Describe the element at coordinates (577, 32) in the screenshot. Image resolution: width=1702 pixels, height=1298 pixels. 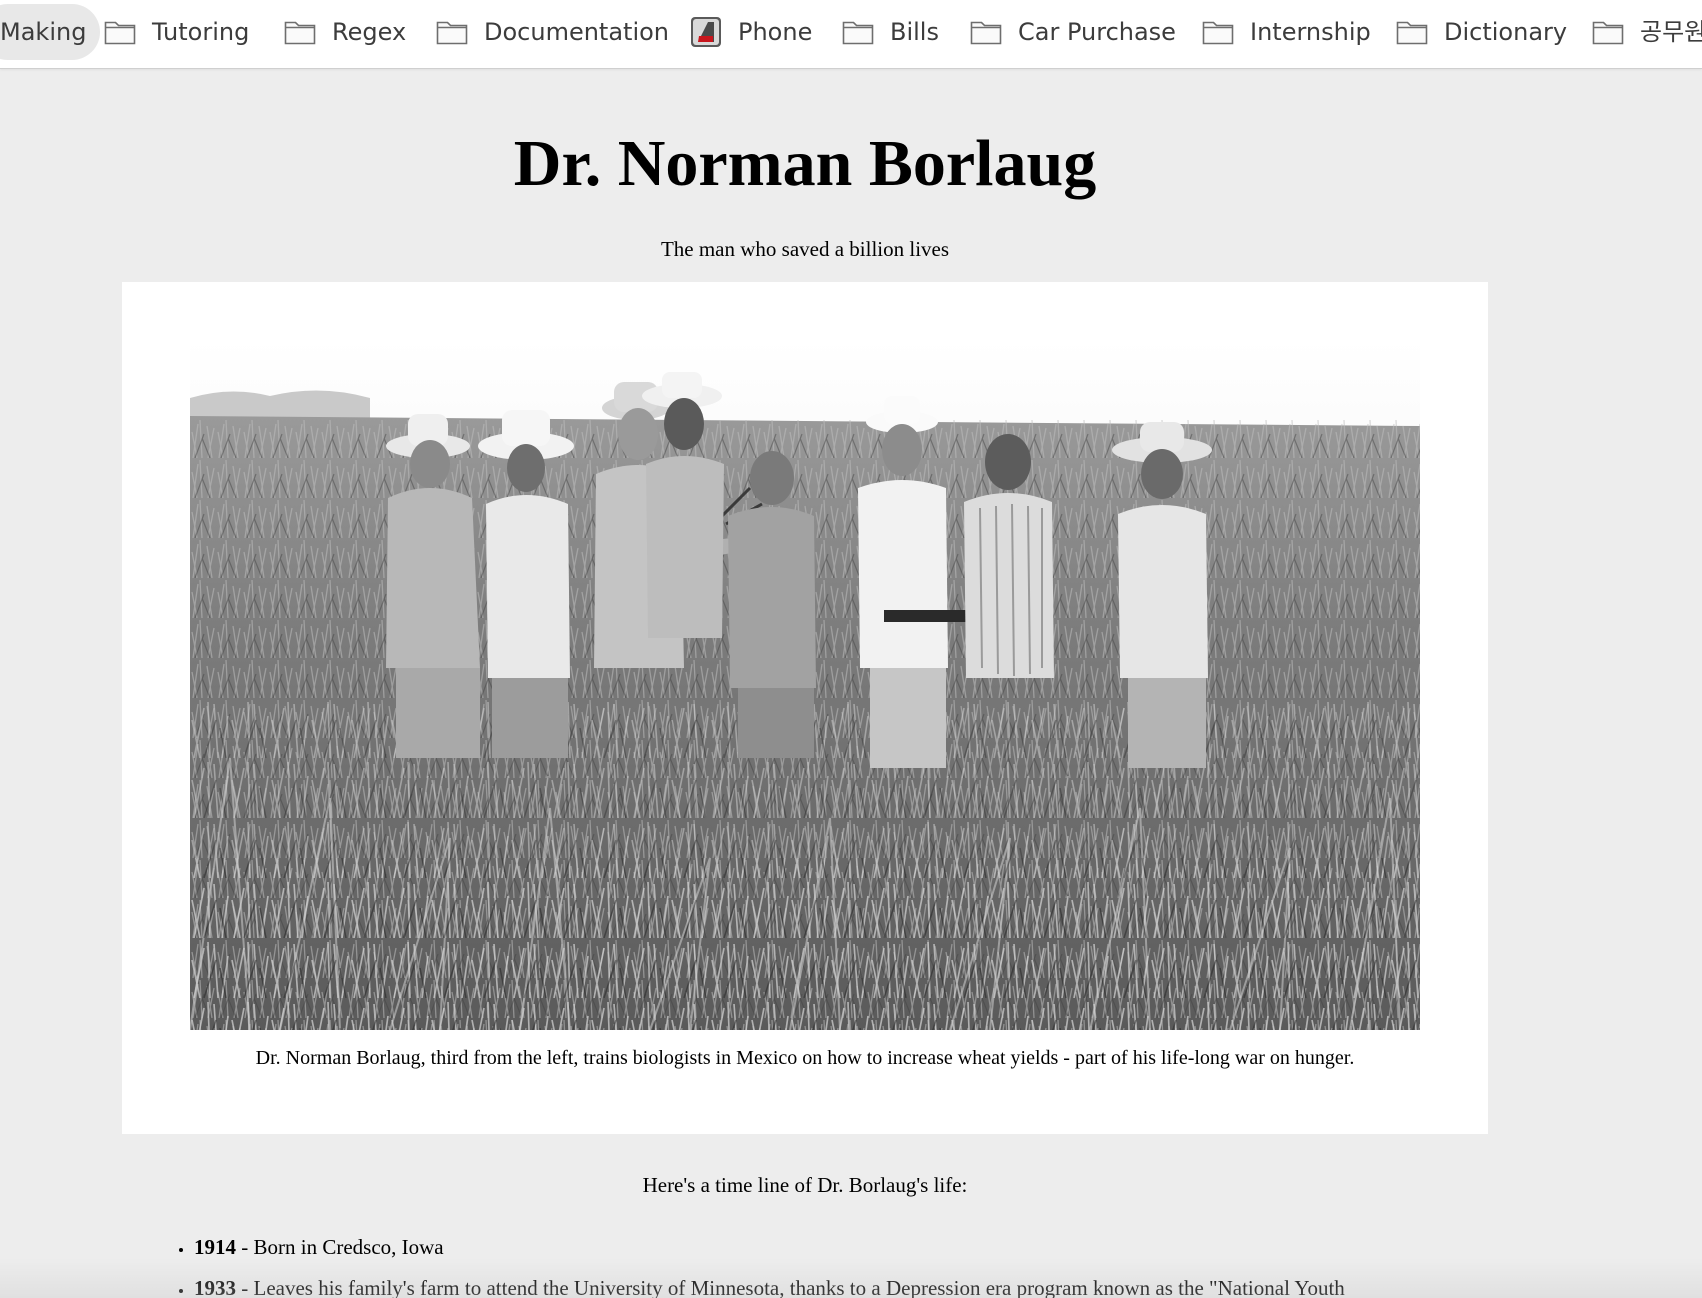
I see `bookmark-label: Documentation` at that location.